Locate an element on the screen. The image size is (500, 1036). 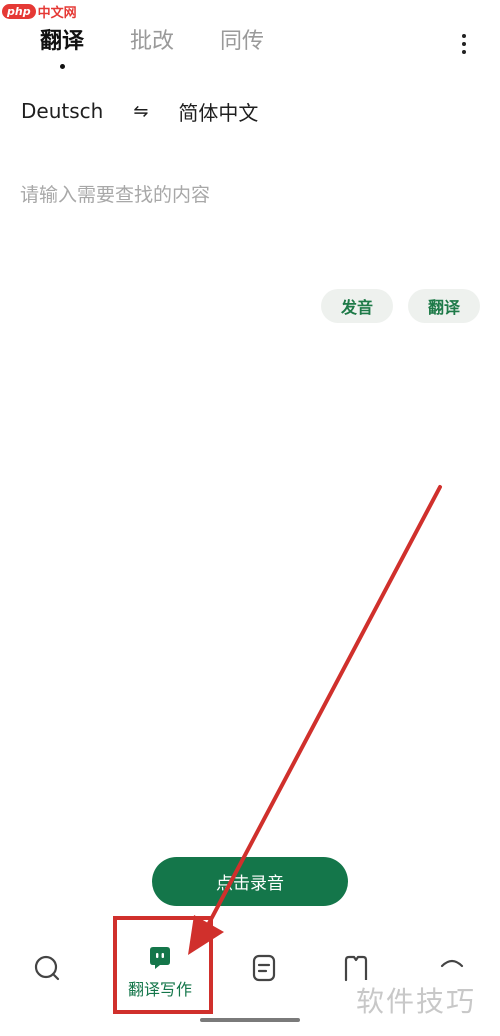
search-icon is located at coordinates (47, 968).